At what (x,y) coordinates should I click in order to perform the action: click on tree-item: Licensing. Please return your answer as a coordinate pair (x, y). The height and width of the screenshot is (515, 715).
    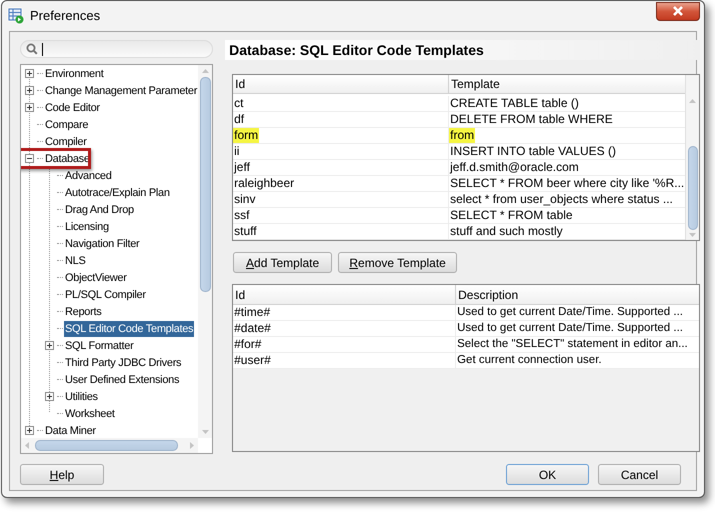
    Looking at the image, I should click on (87, 226).